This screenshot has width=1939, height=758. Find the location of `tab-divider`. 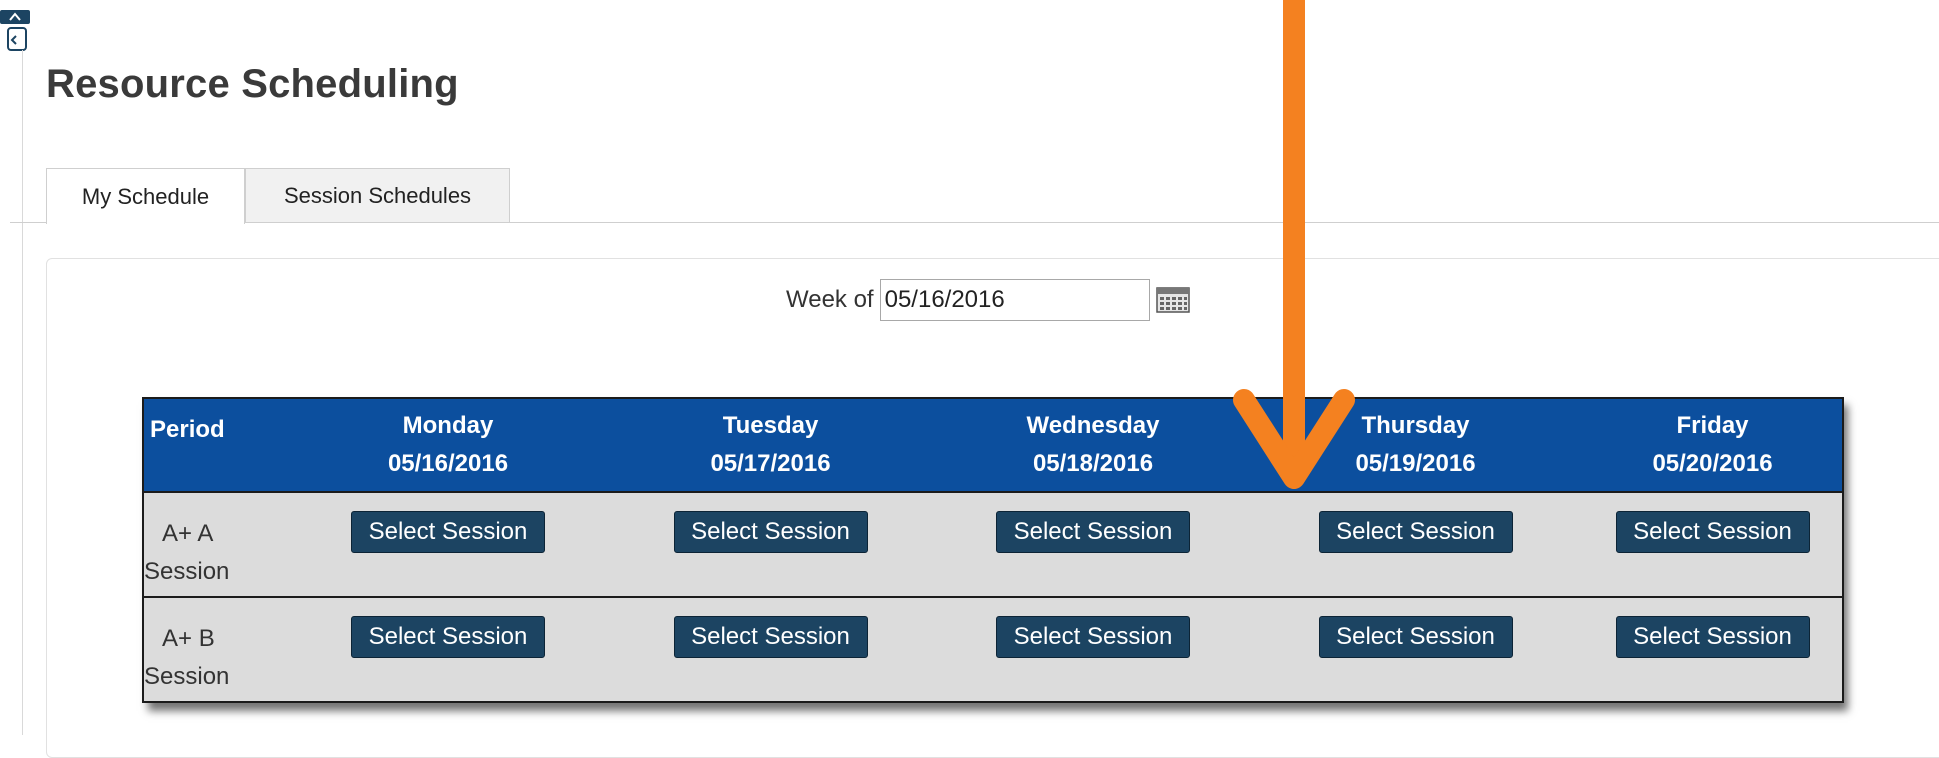

tab-divider is located at coordinates (974, 222).